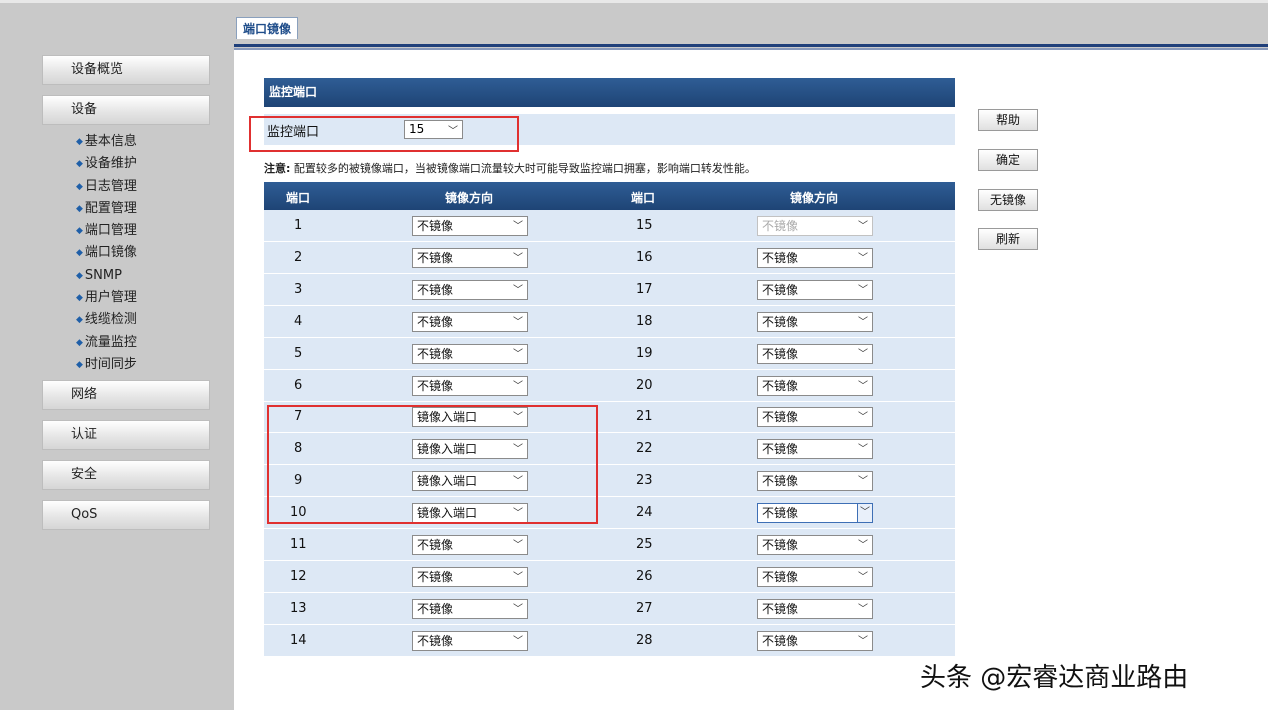  I want to click on table-row: 5 不镜像 ﹀ 19 不镜像 ﹀, so click(609, 354).